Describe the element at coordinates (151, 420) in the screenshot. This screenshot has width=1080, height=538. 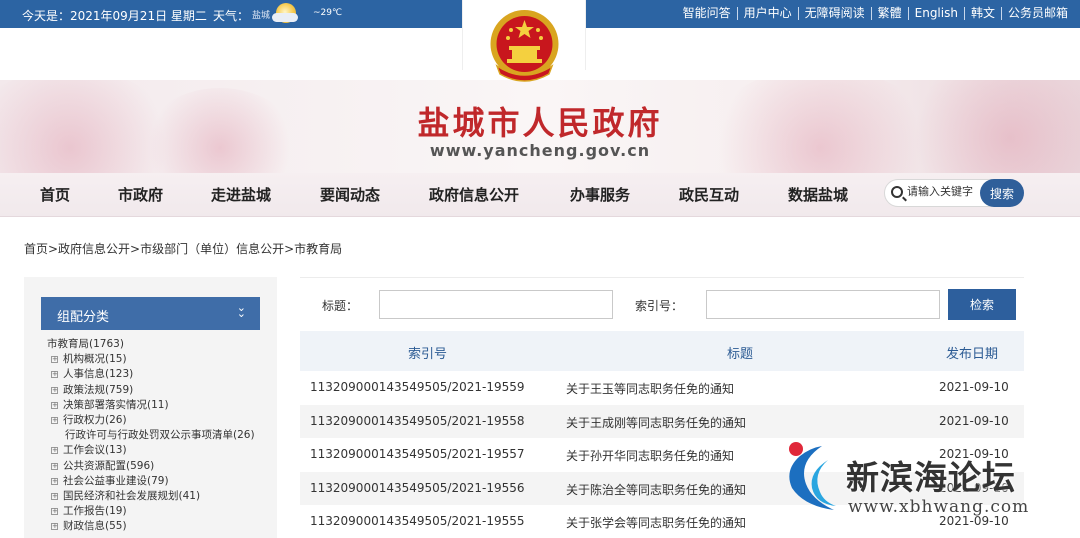
I see `tree-item: + 行政权力(26)` at that location.